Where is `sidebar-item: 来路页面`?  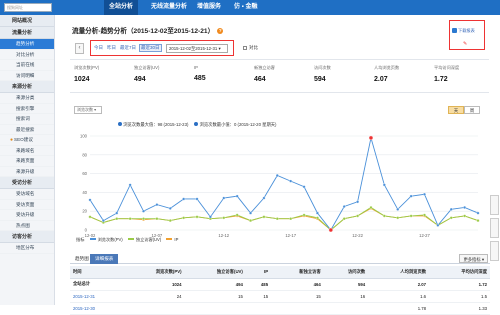
sidebar-item: 来路页面 is located at coordinates (27, 161).